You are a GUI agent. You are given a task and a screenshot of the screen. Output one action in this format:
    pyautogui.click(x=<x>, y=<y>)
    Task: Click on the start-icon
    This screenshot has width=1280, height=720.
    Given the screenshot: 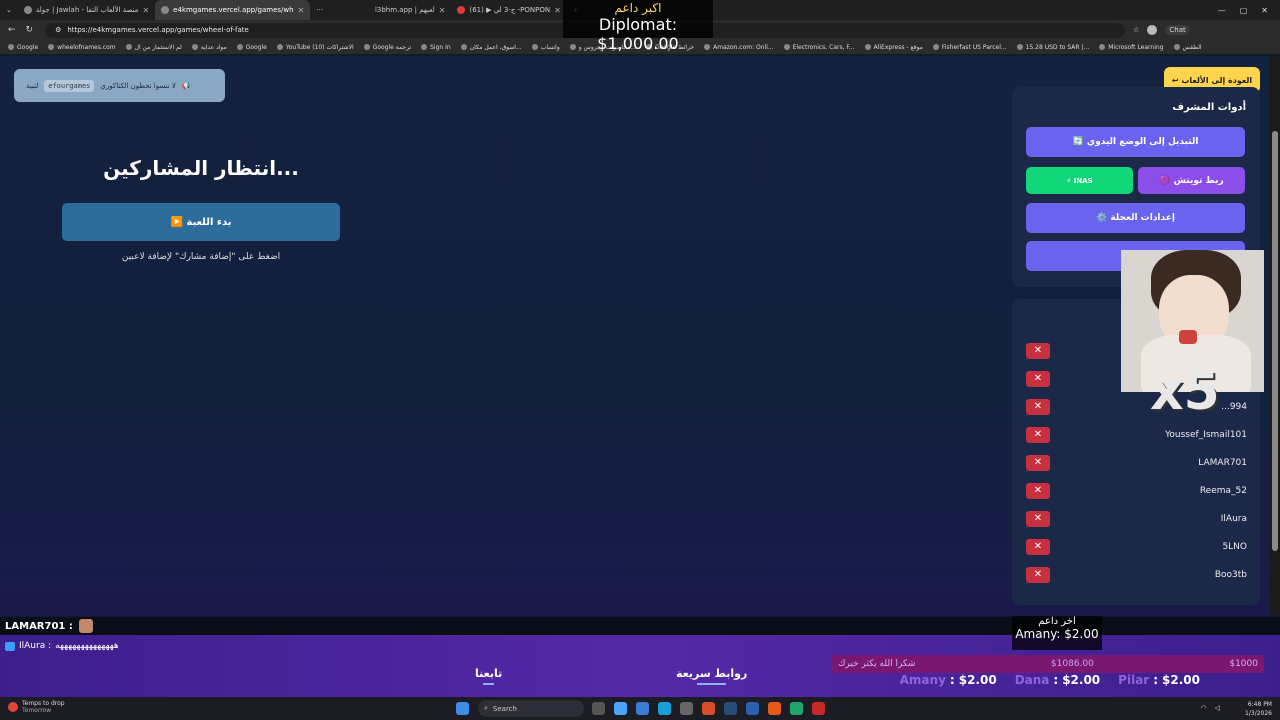 What is the action you would take?
    pyautogui.click(x=462, y=708)
    